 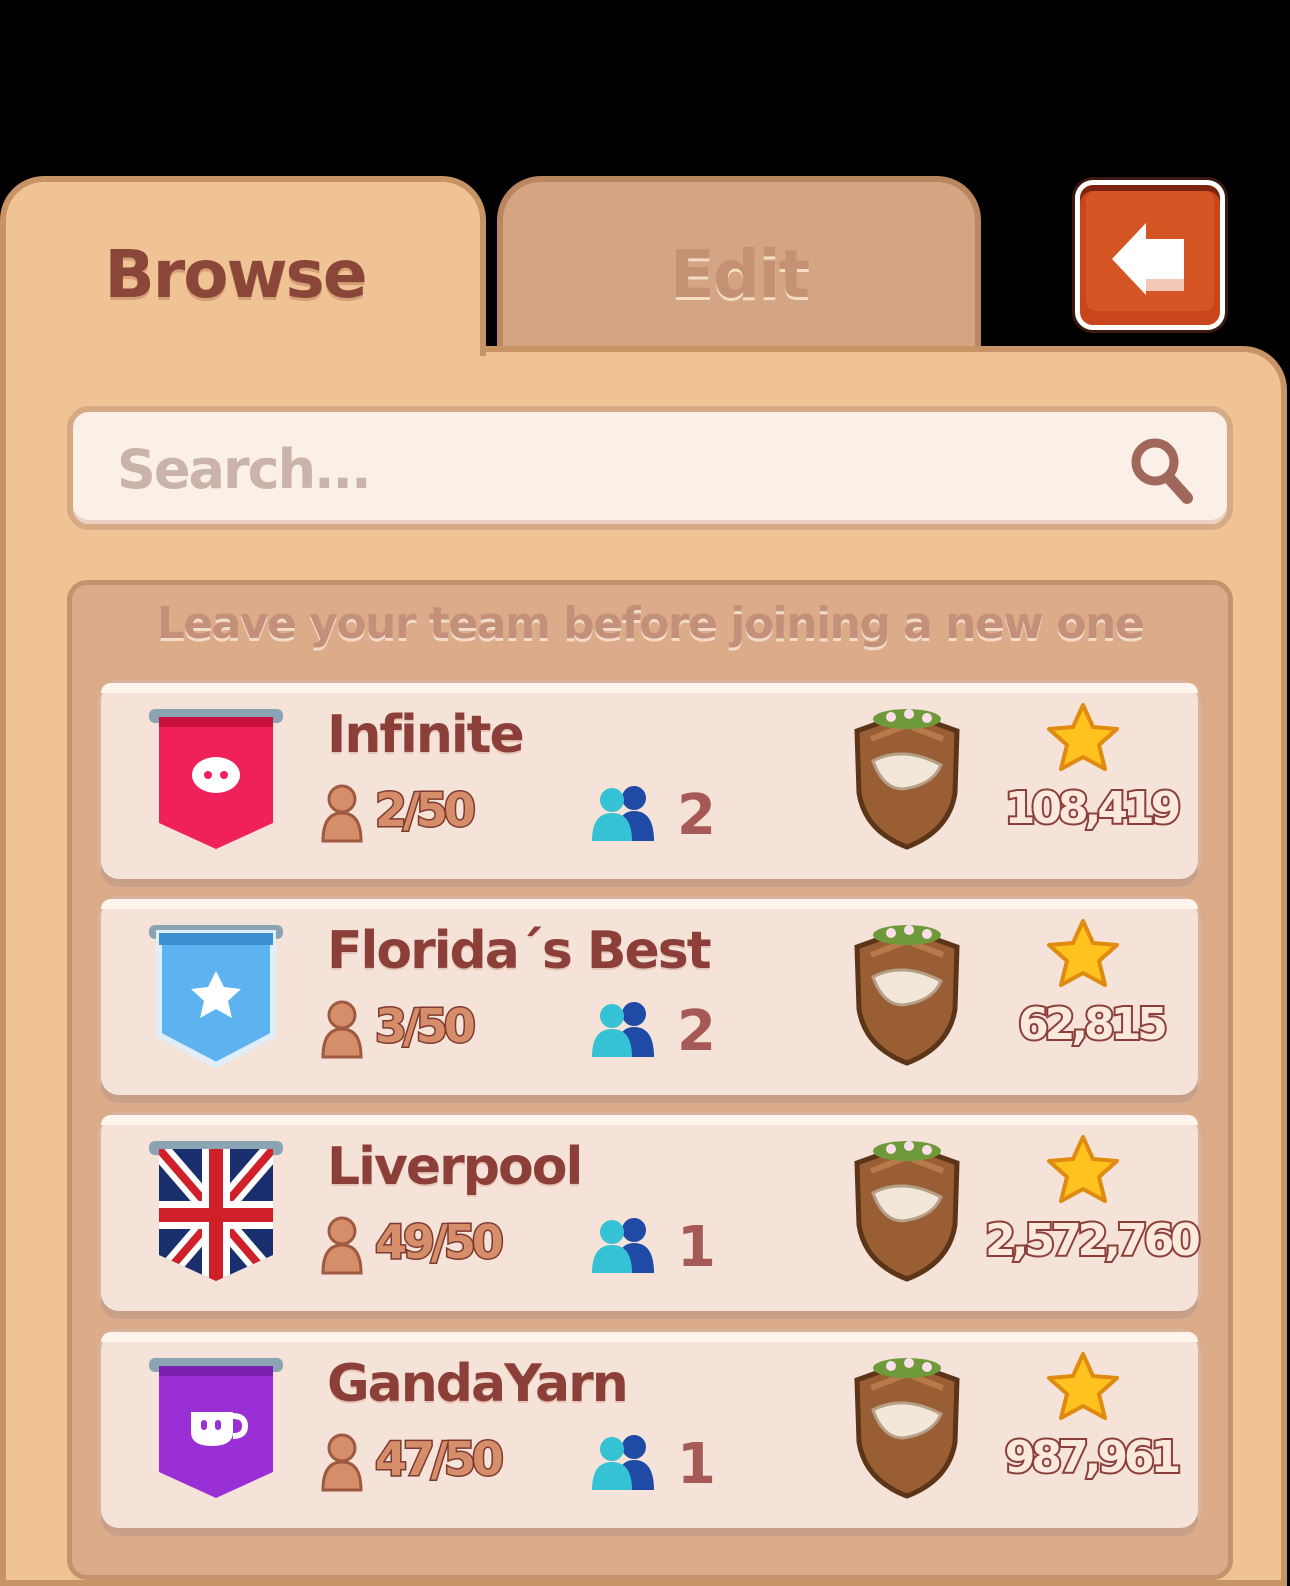 I want to click on team-name: Florida´s Best, so click(x=519, y=951).